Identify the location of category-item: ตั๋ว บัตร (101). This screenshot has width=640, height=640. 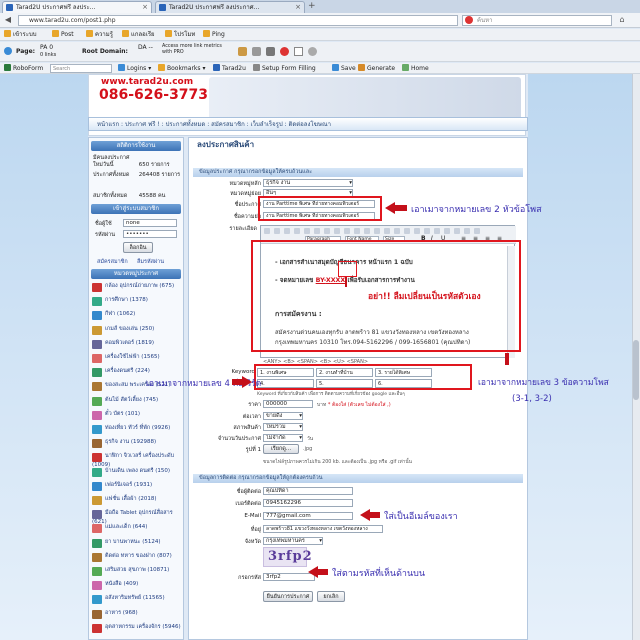
(137, 416).